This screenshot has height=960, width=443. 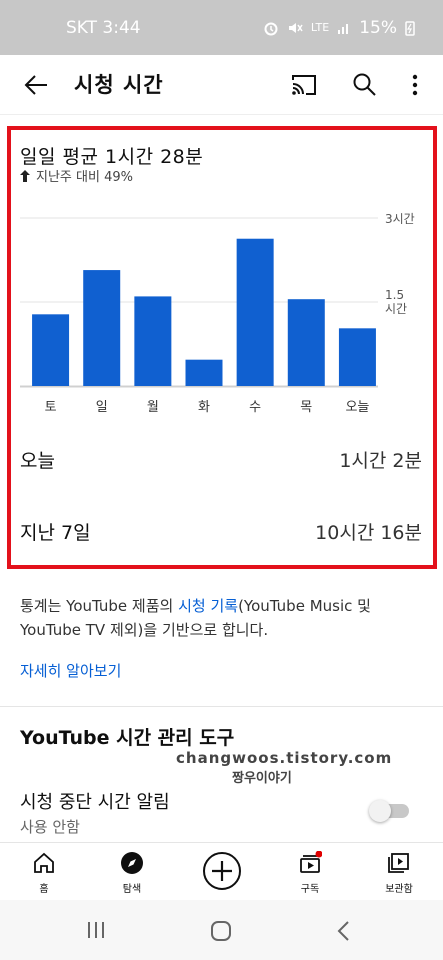 I want to click on nav-library-label: 보관함, so click(x=399, y=889).